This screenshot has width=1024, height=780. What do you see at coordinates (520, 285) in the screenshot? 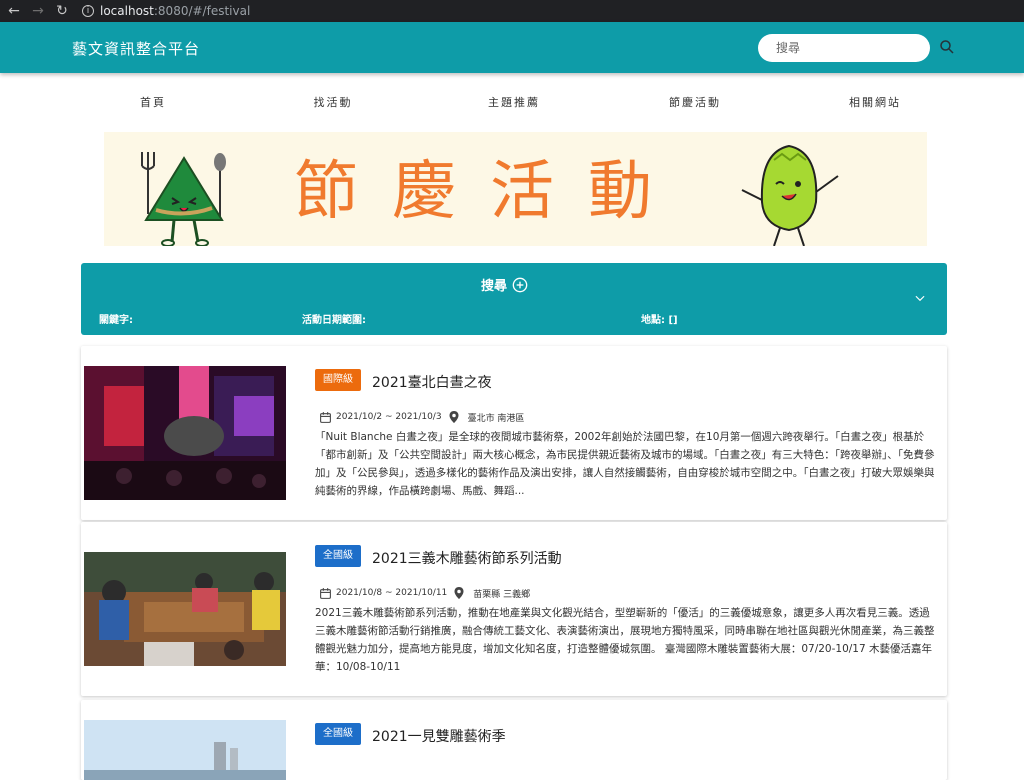
I see `plus-circle-icon` at bounding box center [520, 285].